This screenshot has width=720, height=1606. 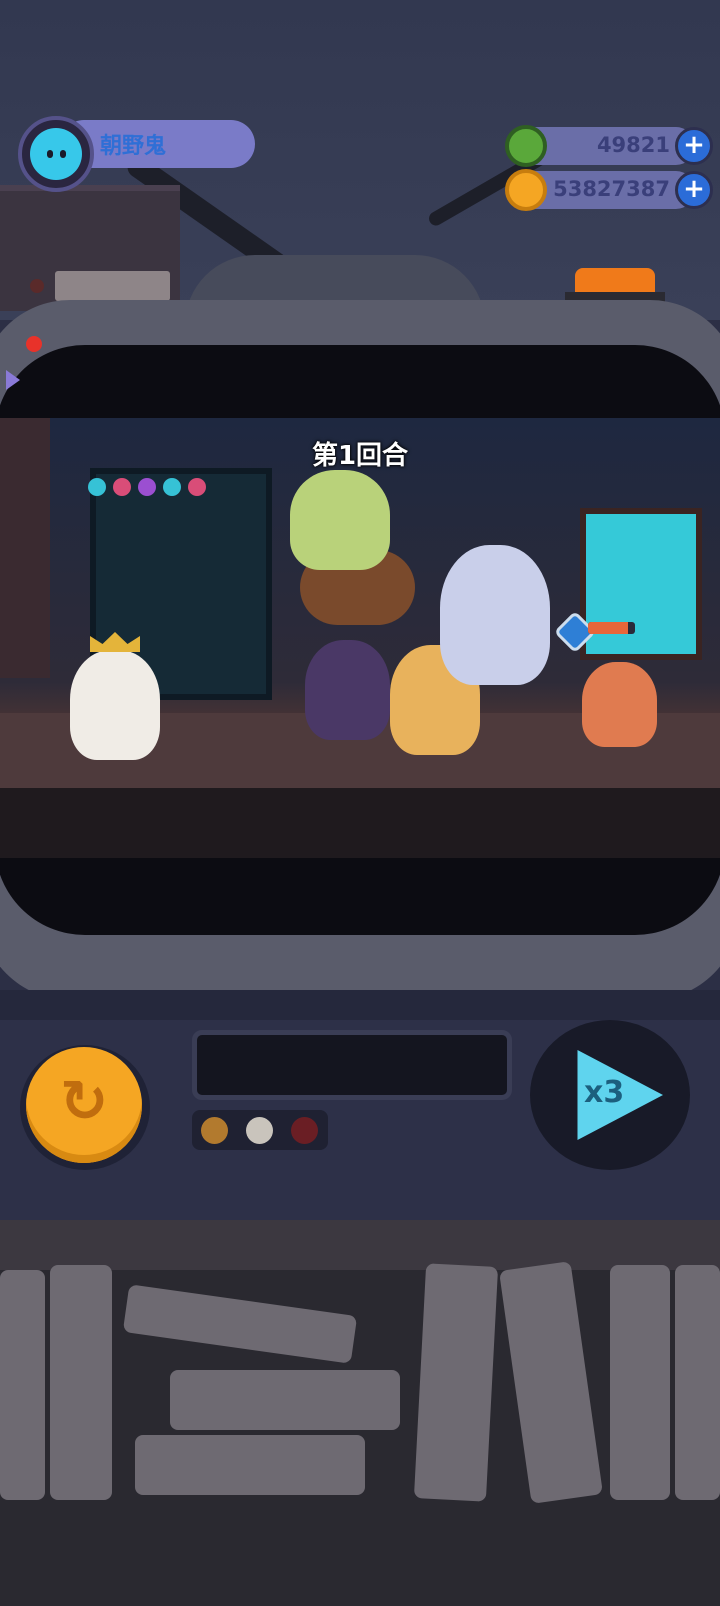 What do you see at coordinates (112, 286) in the screenshot?
I see `shelf-slot` at bounding box center [112, 286].